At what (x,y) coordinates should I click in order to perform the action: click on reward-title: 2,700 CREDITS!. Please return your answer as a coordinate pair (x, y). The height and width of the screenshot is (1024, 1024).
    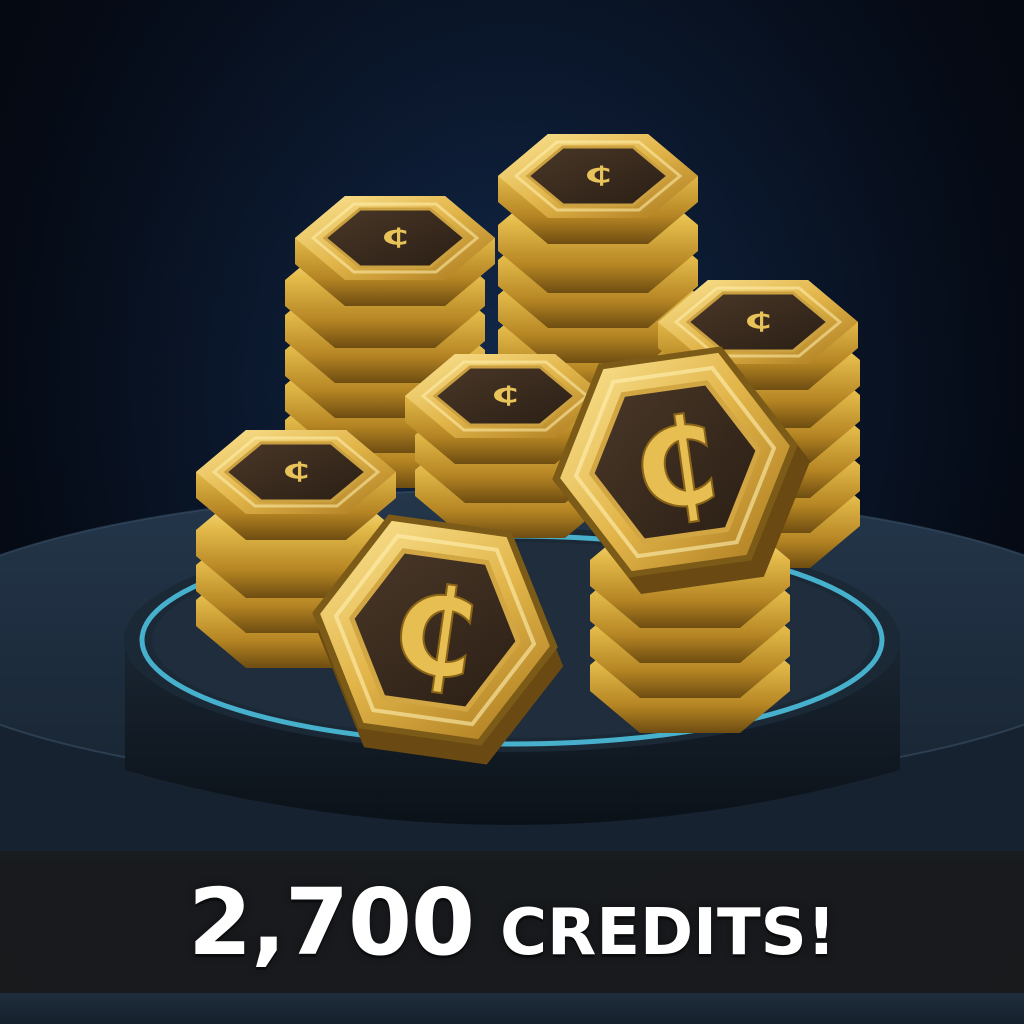
    Looking at the image, I should click on (512, 922).